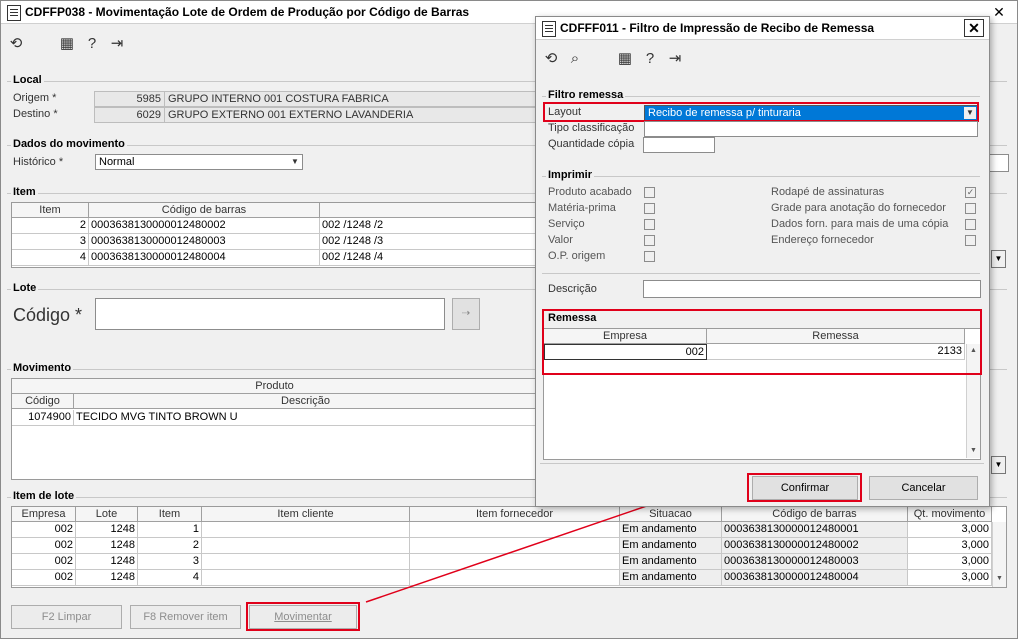 This screenshot has width=1018, height=639. What do you see at coordinates (570, 175) in the screenshot?
I see `imprimir-group-label: Imprimir` at bounding box center [570, 175].